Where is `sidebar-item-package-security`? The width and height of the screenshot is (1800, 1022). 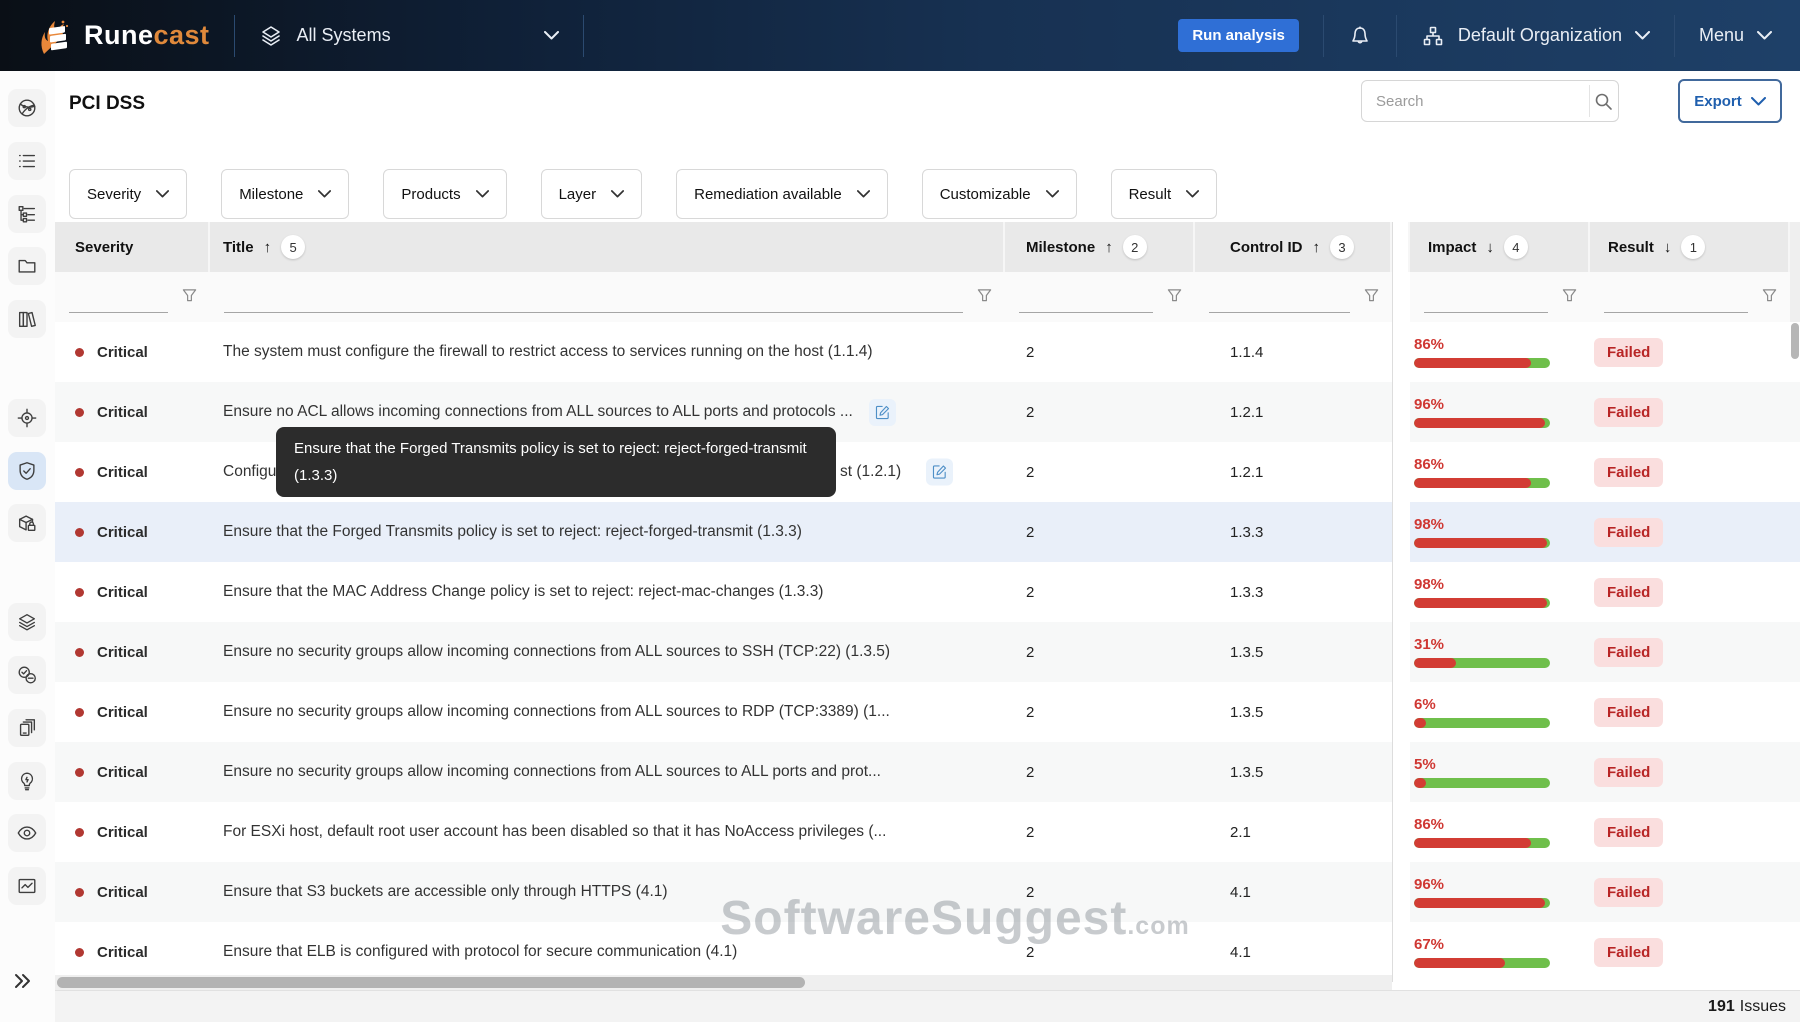
sidebar-item-package-security is located at coordinates (27, 523).